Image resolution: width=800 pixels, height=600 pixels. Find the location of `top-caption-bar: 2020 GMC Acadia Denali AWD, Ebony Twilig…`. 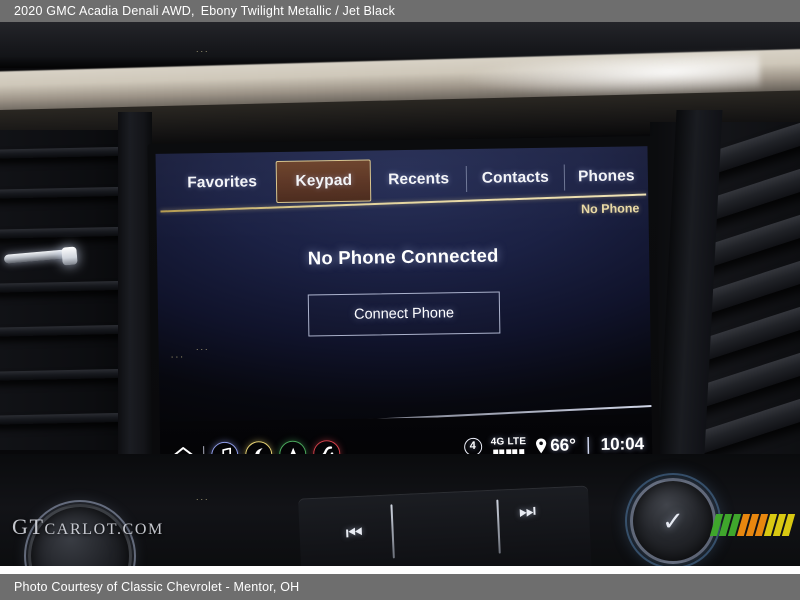

top-caption-bar: 2020 GMC Acadia Denali AWD, Ebony Twilig… is located at coordinates (400, 11).